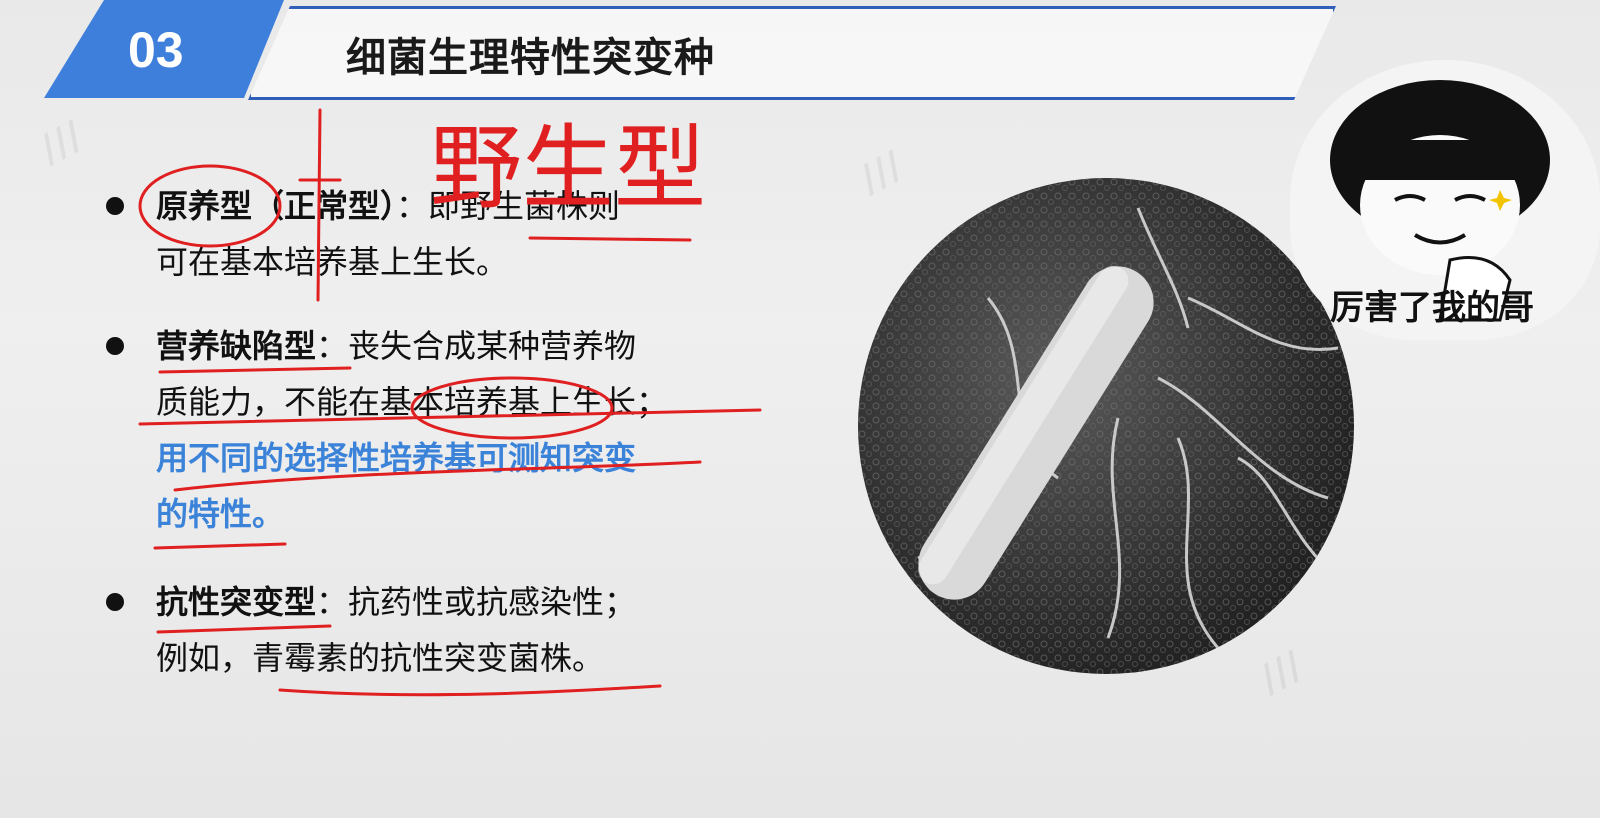 This screenshot has height=818, width=1600. I want to click on annotation-stroke, so click(319, 205).